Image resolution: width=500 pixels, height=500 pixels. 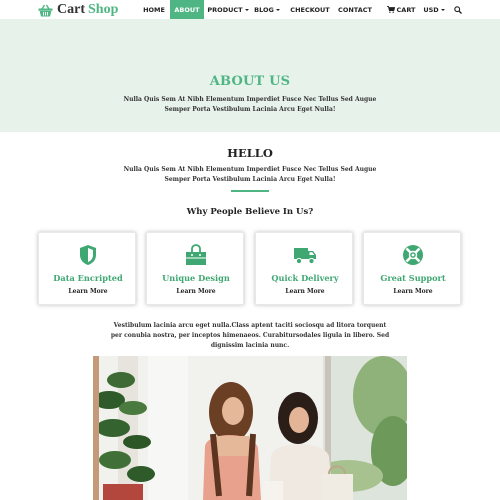 What do you see at coordinates (88, 278) in the screenshot?
I see `feature-title: Data Encripted` at bounding box center [88, 278].